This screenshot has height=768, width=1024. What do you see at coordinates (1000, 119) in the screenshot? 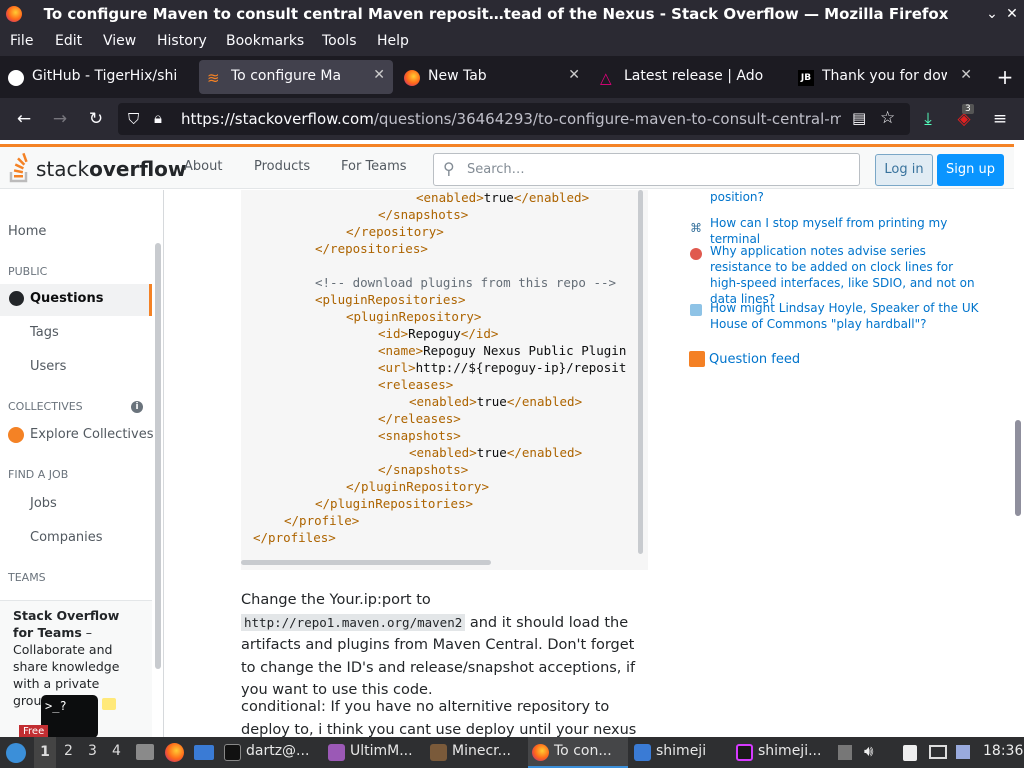
I see `hamburger-menu-icon: ≡` at bounding box center [1000, 119].